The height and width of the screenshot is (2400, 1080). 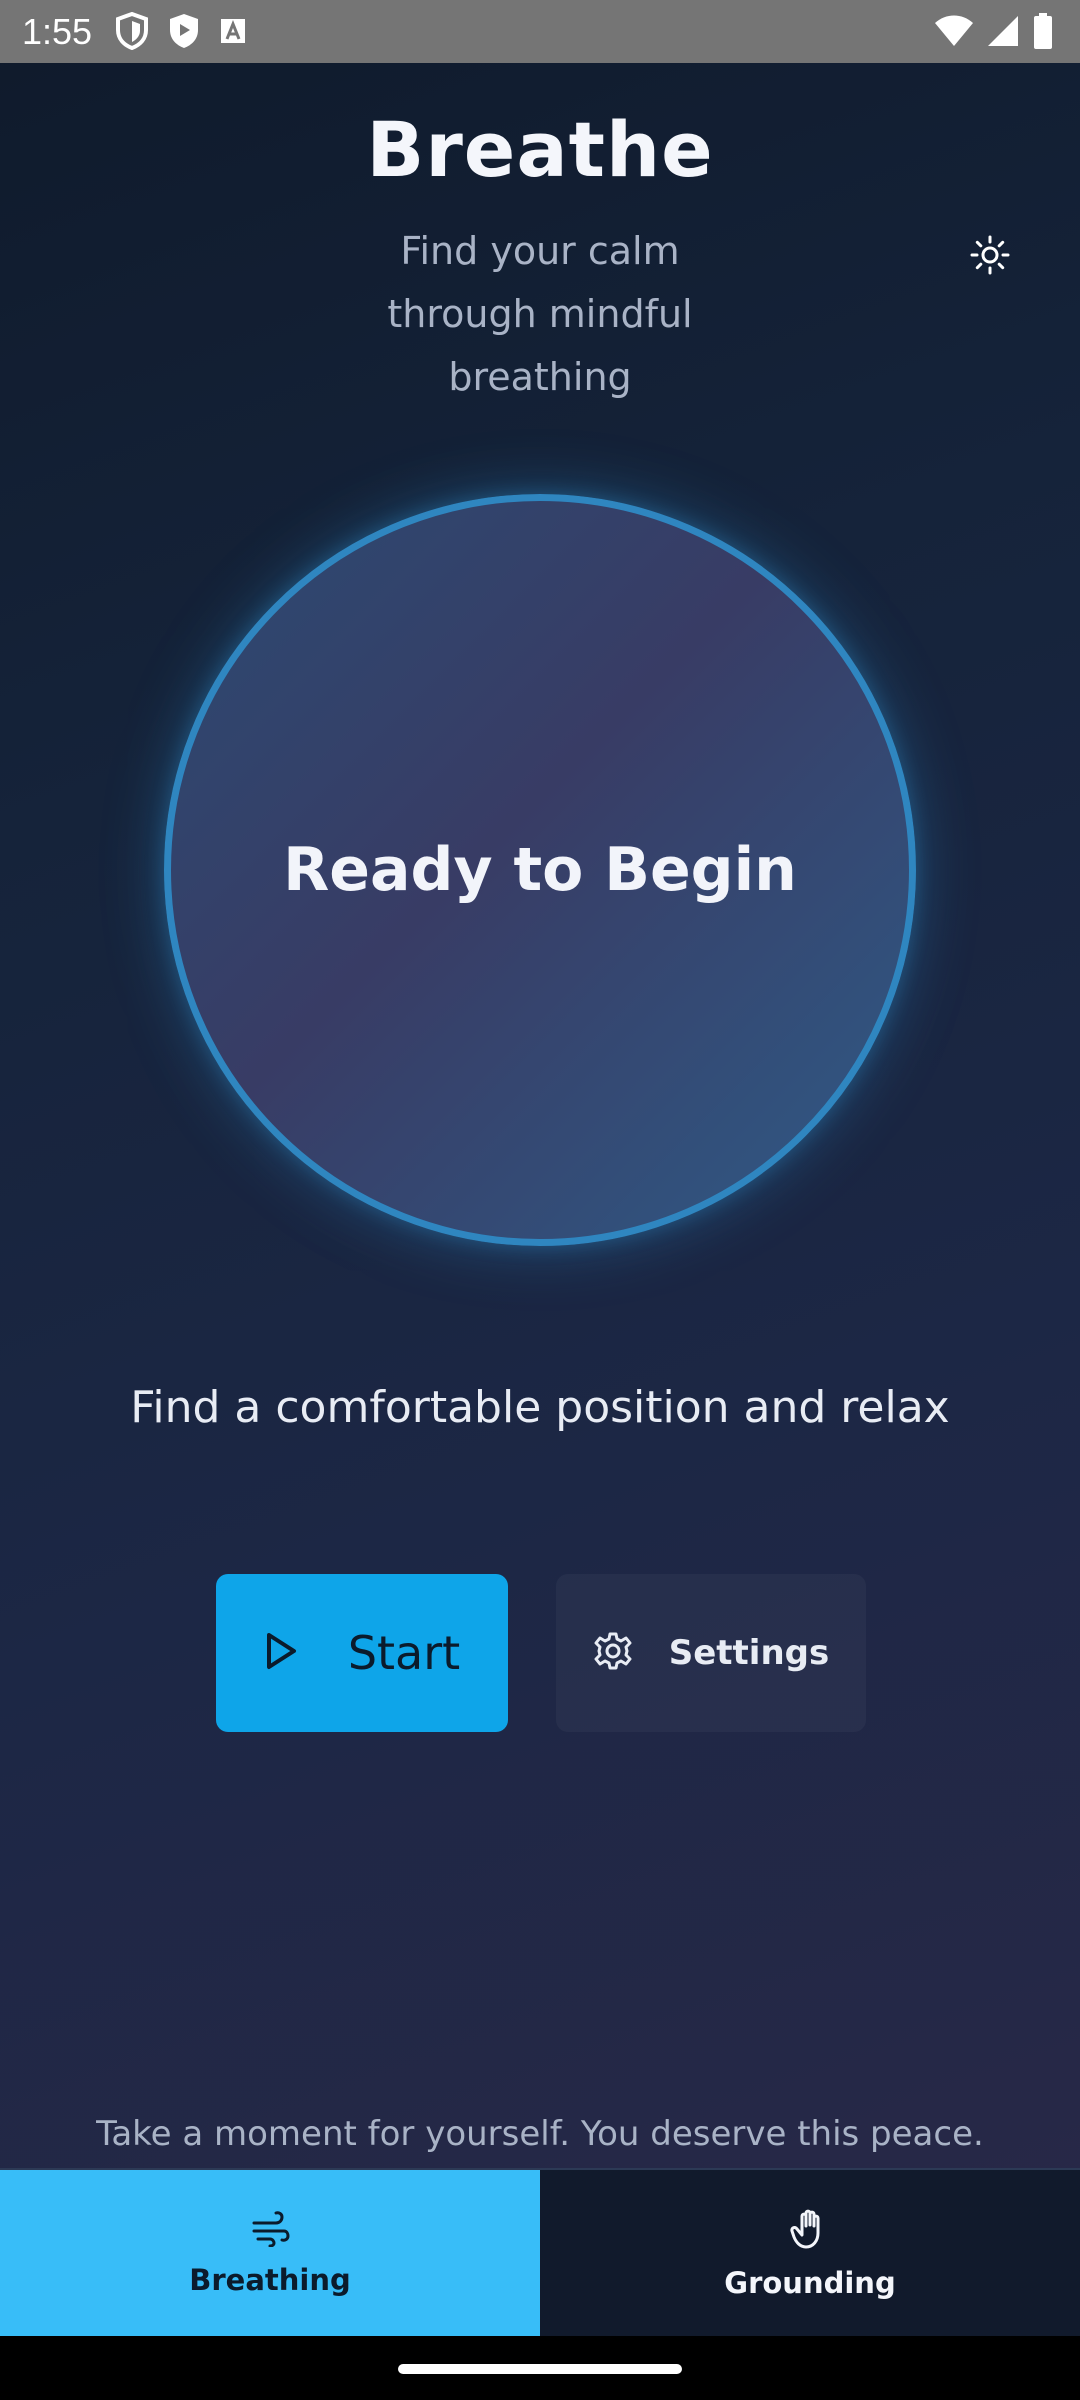 I want to click on bottom-nav: Breathing Grounding, so click(x=540, y=2253).